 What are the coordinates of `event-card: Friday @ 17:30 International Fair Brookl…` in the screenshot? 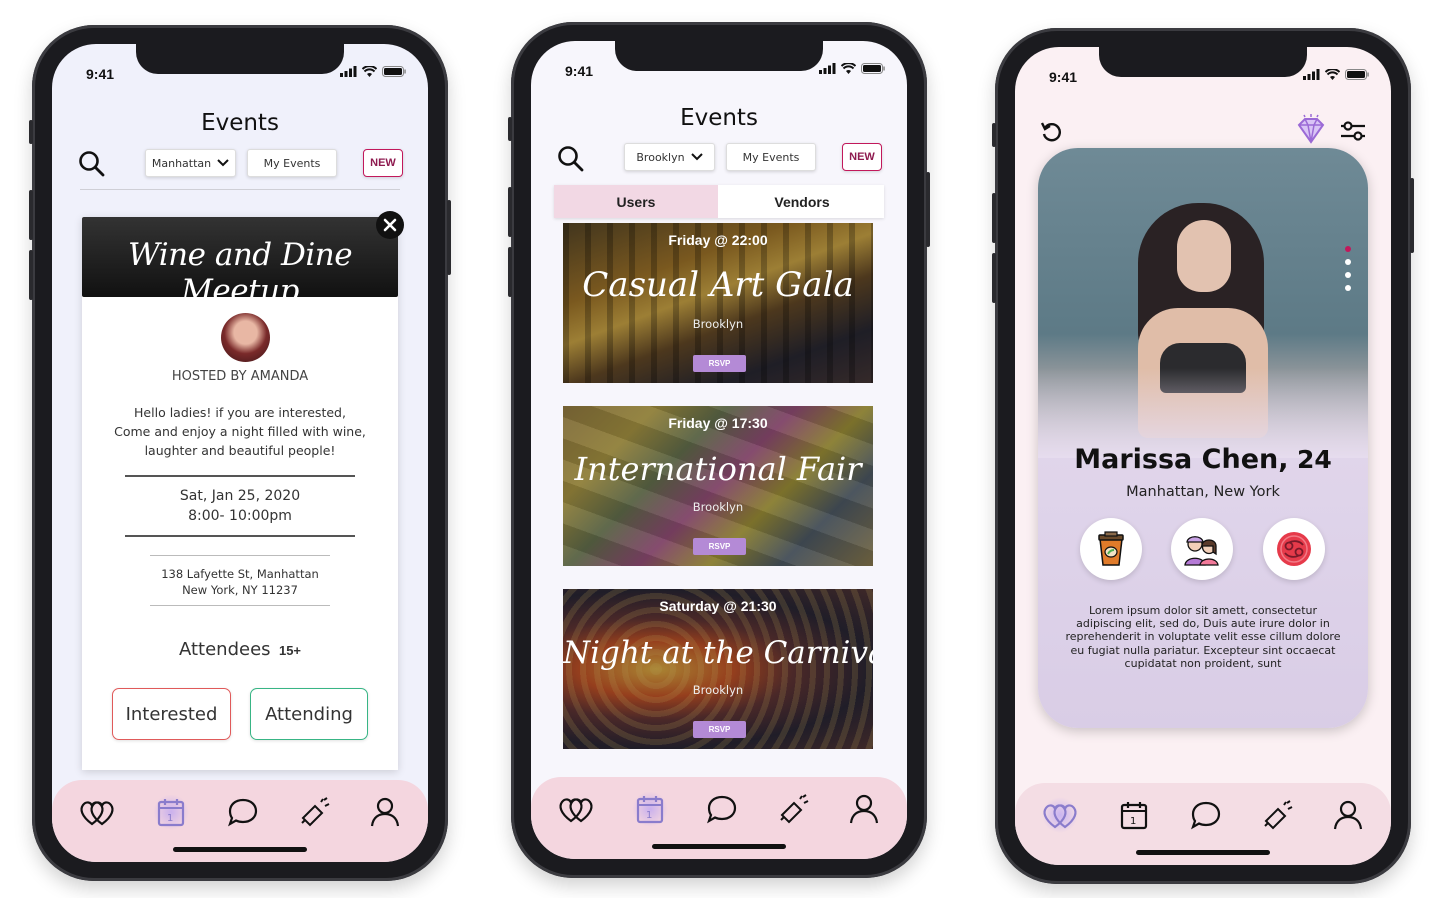 It's located at (718, 486).